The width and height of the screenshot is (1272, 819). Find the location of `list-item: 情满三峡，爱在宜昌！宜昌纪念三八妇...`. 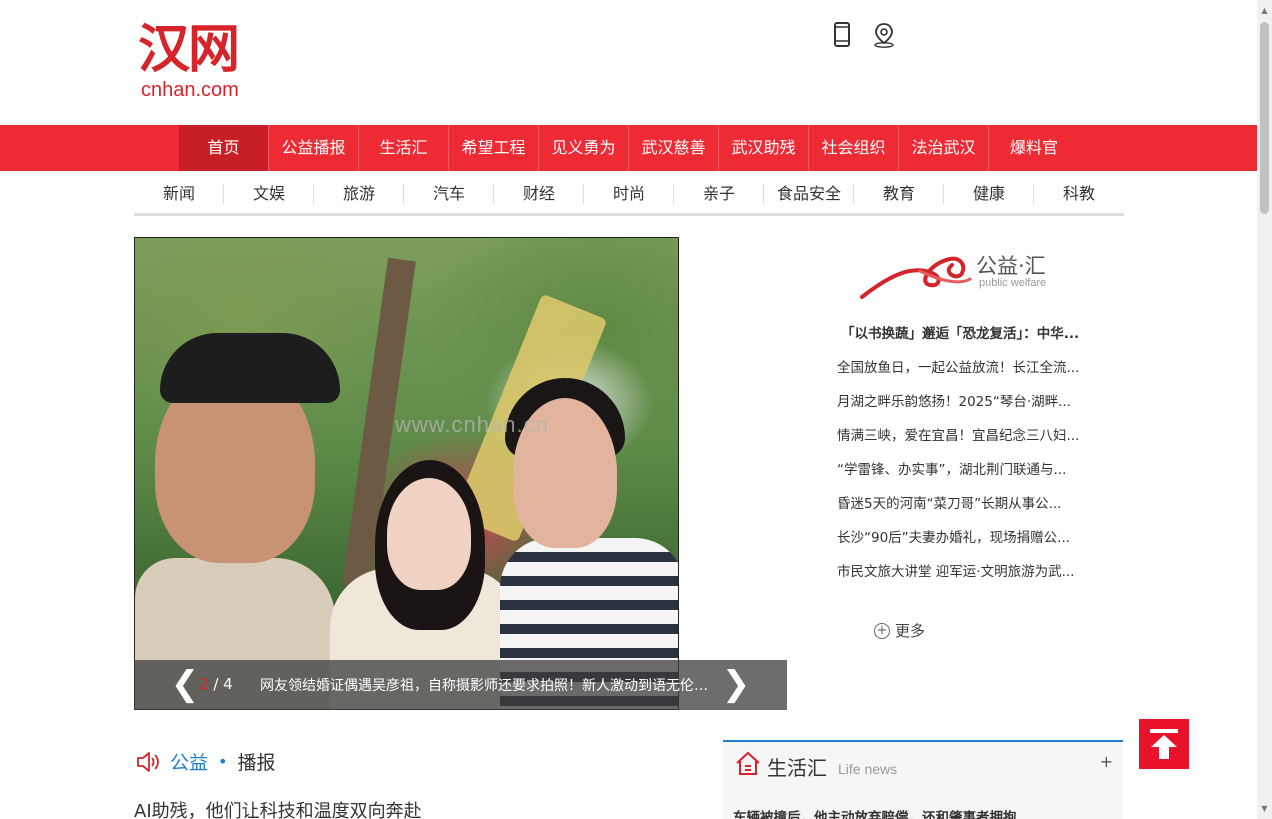

list-item: 情满三峡，爱在宜昌！宜昌纪念三八妇... is located at coordinates (966, 439).